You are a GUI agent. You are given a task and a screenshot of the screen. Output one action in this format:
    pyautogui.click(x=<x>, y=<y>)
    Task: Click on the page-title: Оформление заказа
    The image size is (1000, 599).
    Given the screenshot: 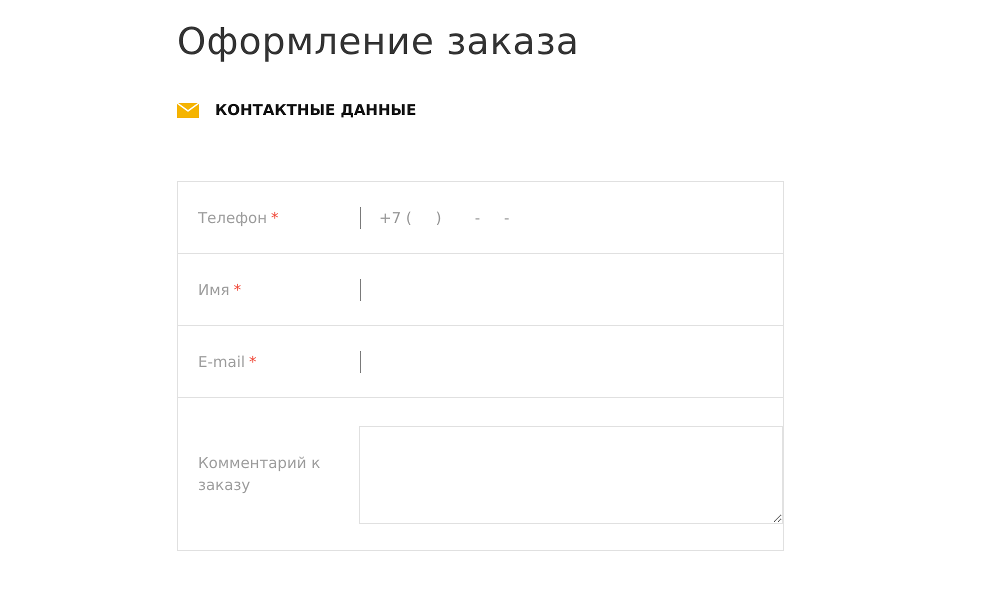 What is the action you would take?
    pyautogui.click(x=378, y=41)
    